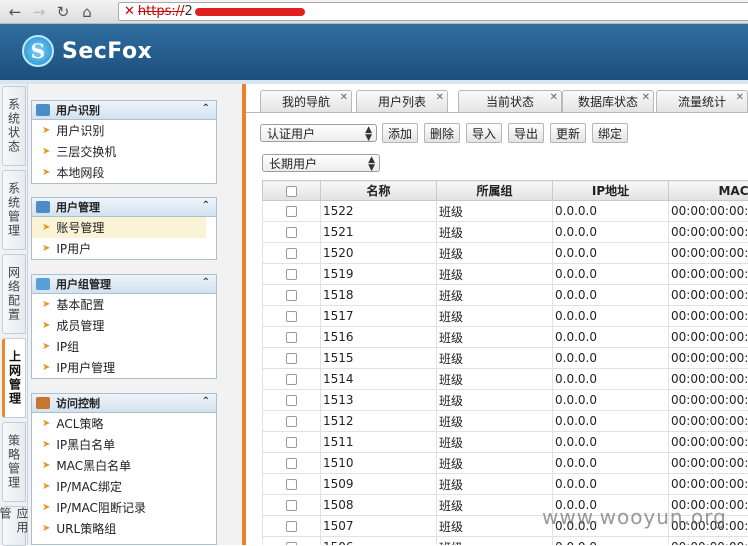 This screenshot has width=748, height=546. I want to click on group-header: 用户管理 ⌃, so click(124, 207).